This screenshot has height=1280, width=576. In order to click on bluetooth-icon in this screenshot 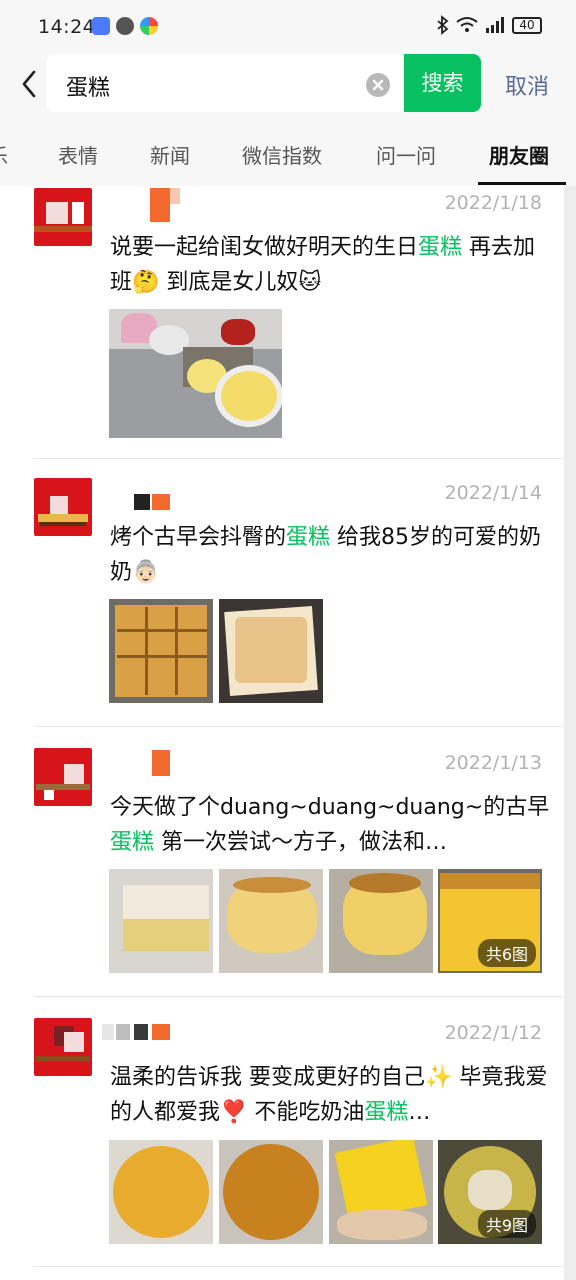, I will do `click(443, 25)`.